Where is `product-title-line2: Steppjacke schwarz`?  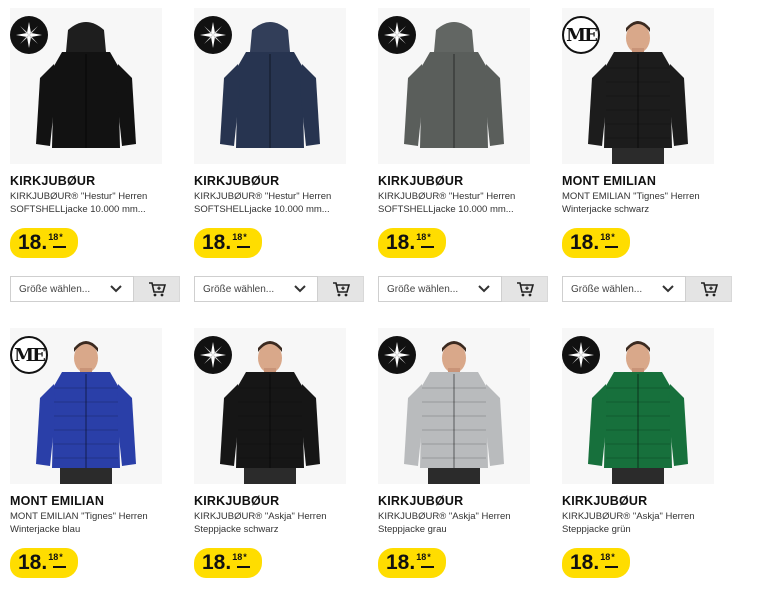 product-title-line2: Steppjacke schwarz is located at coordinates (236, 529).